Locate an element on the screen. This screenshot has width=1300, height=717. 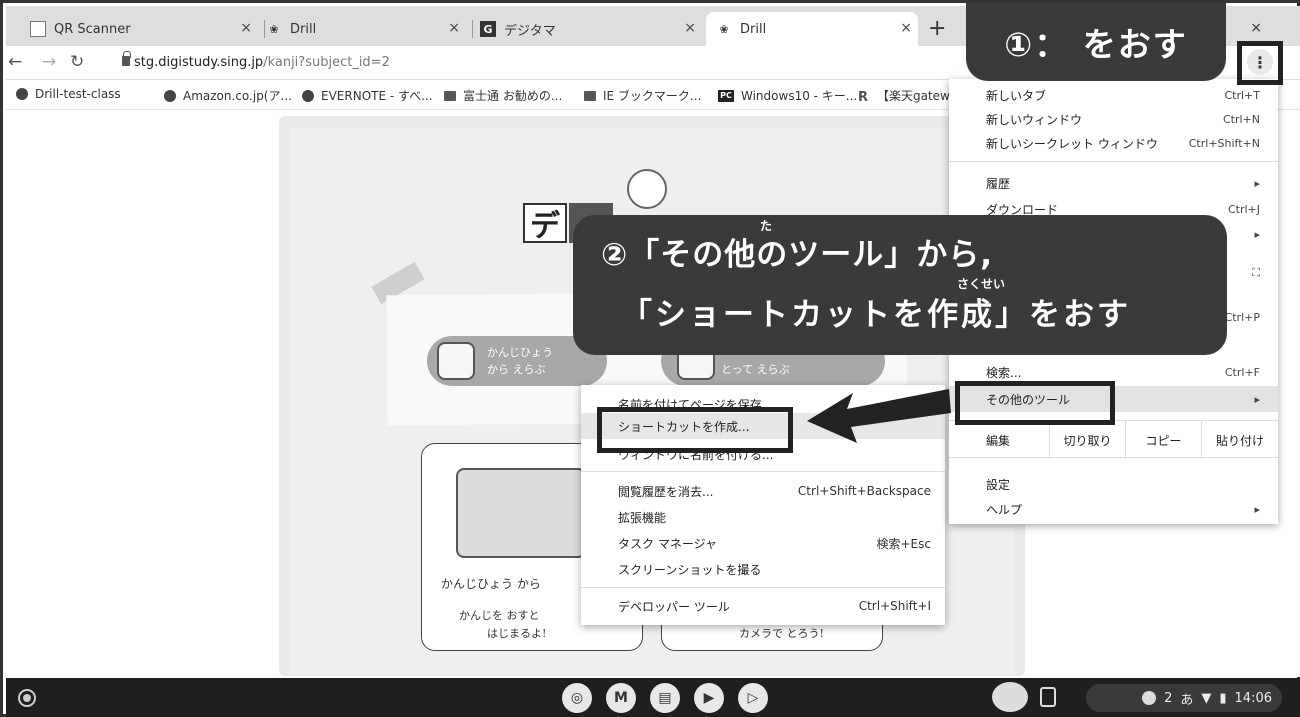
card-subtitle: かんじを おすと is located at coordinates (499, 615).